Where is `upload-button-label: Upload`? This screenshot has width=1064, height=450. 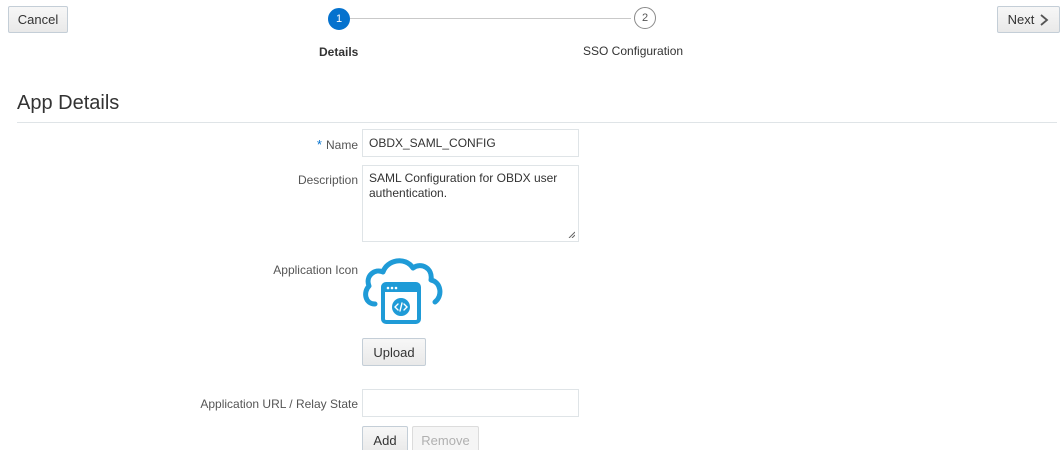
upload-button-label: Upload is located at coordinates (394, 352).